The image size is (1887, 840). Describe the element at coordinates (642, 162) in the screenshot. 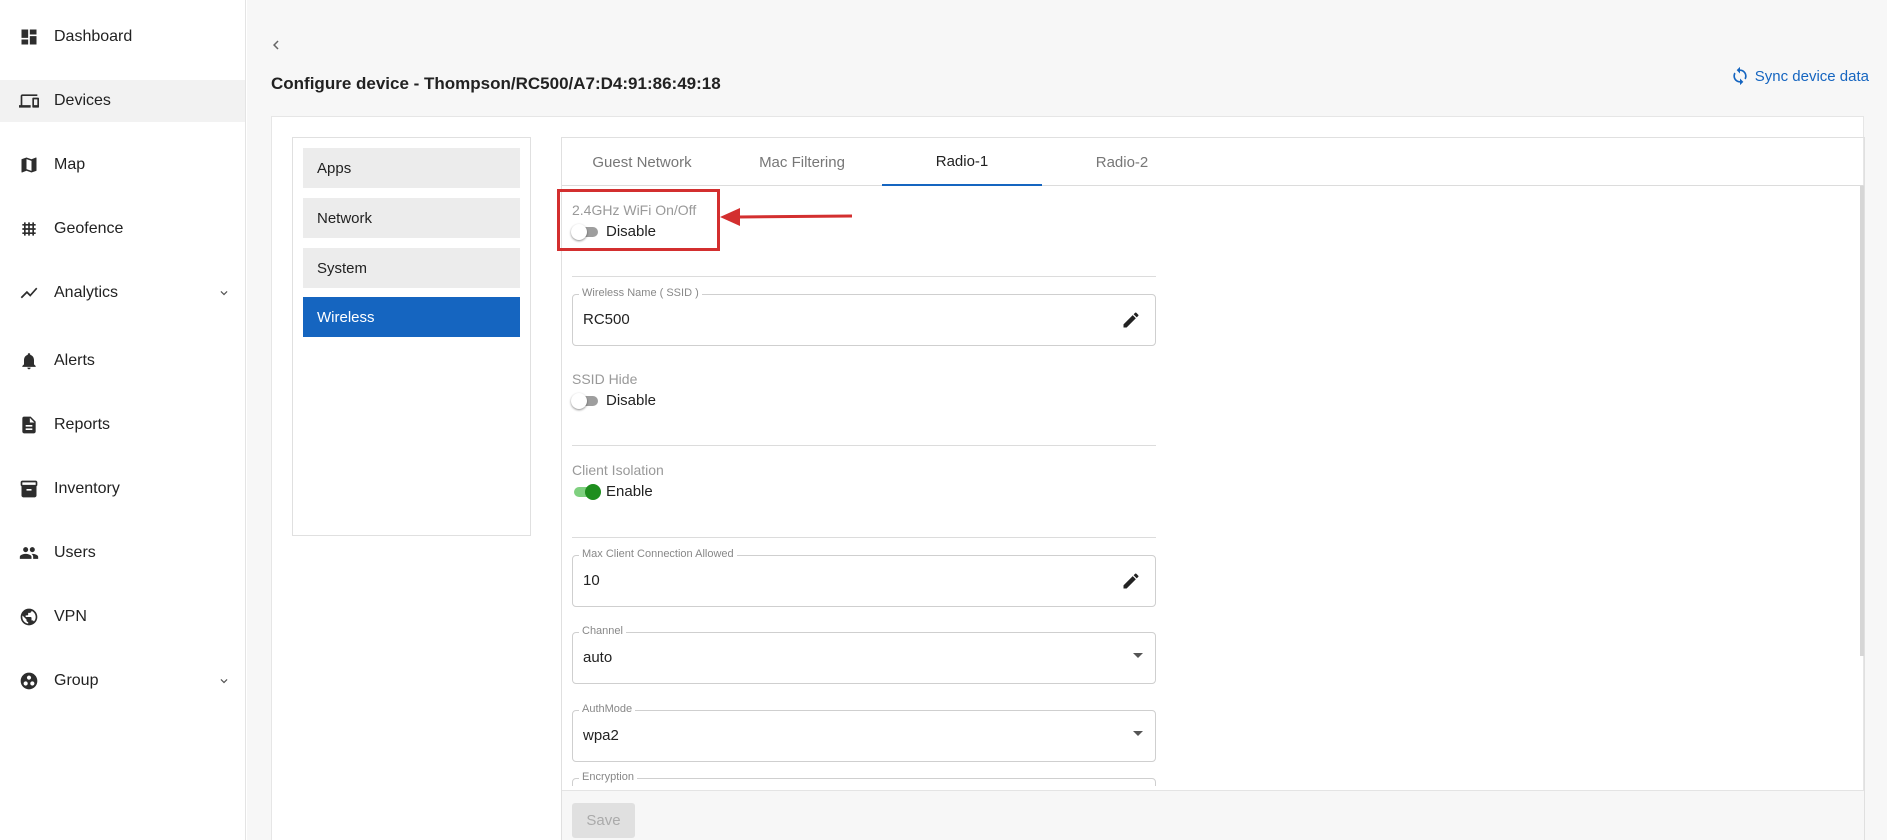

I see `tab-guest-network: Guest Network` at that location.